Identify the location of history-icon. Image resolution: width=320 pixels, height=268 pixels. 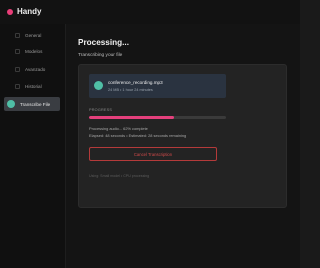
(17, 86).